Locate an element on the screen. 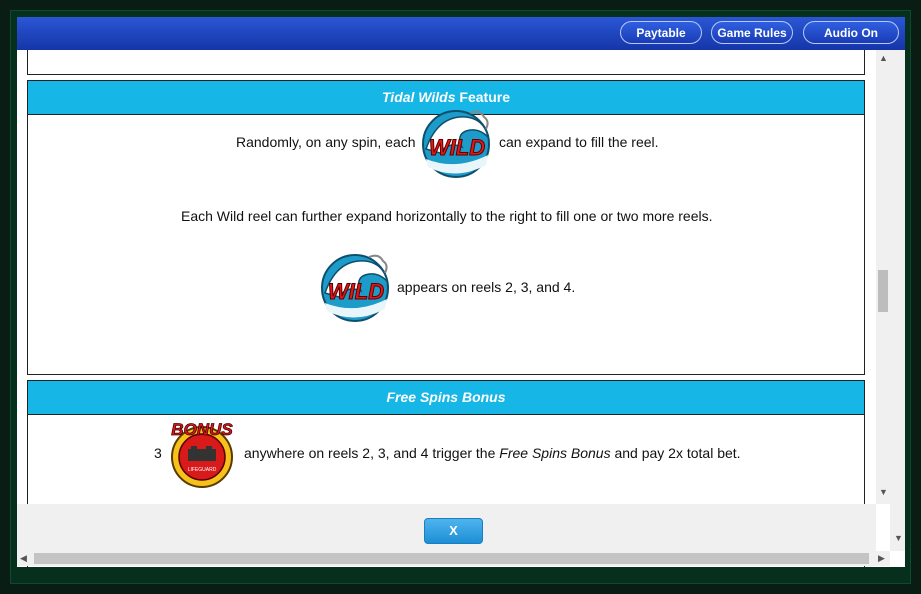 The width and height of the screenshot is (921, 594). wild-reels-text: appears on reels 2, 3, and 4. is located at coordinates (486, 287).